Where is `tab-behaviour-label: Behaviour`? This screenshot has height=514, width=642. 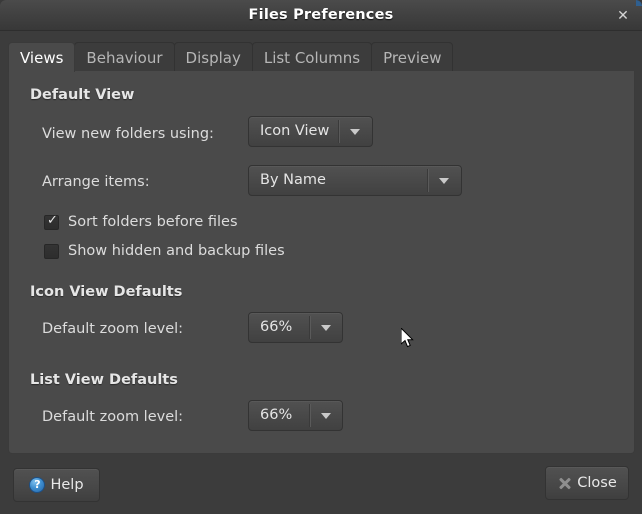
tab-behaviour-label: Behaviour is located at coordinates (124, 58).